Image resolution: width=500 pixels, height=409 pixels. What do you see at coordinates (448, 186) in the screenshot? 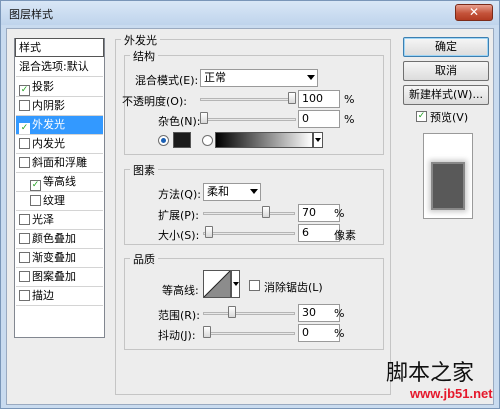
I see `preview-thumbnail` at bounding box center [448, 186].